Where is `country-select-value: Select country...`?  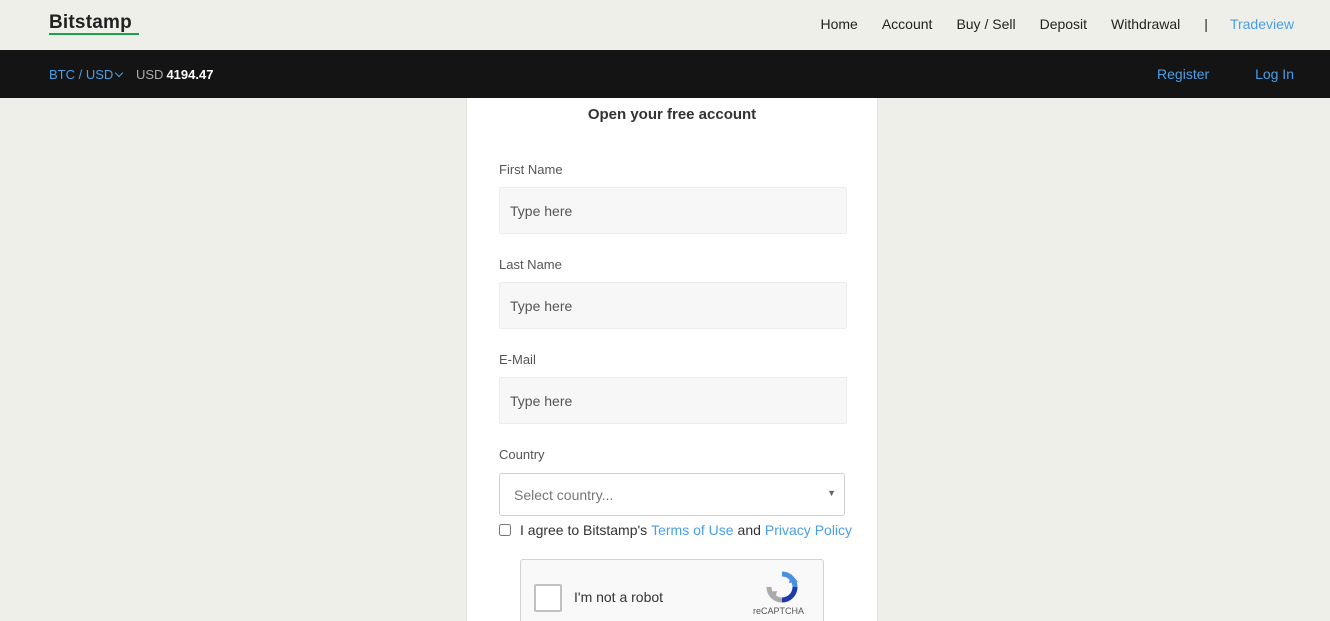 country-select-value: Select country... is located at coordinates (564, 495).